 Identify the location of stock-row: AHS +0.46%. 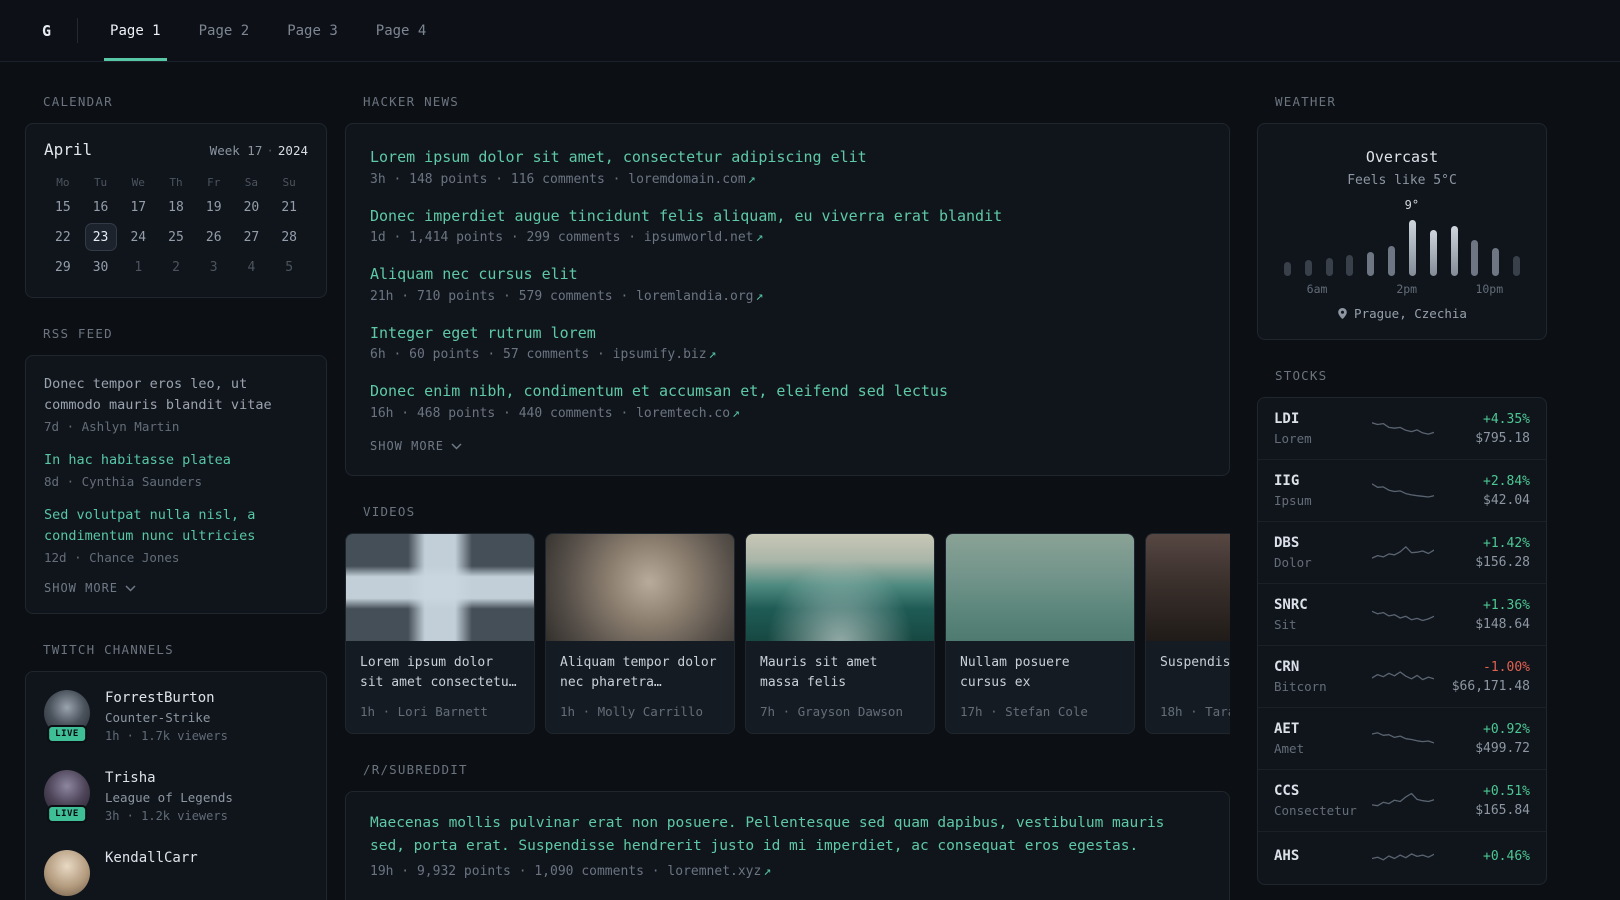
(1402, 857).